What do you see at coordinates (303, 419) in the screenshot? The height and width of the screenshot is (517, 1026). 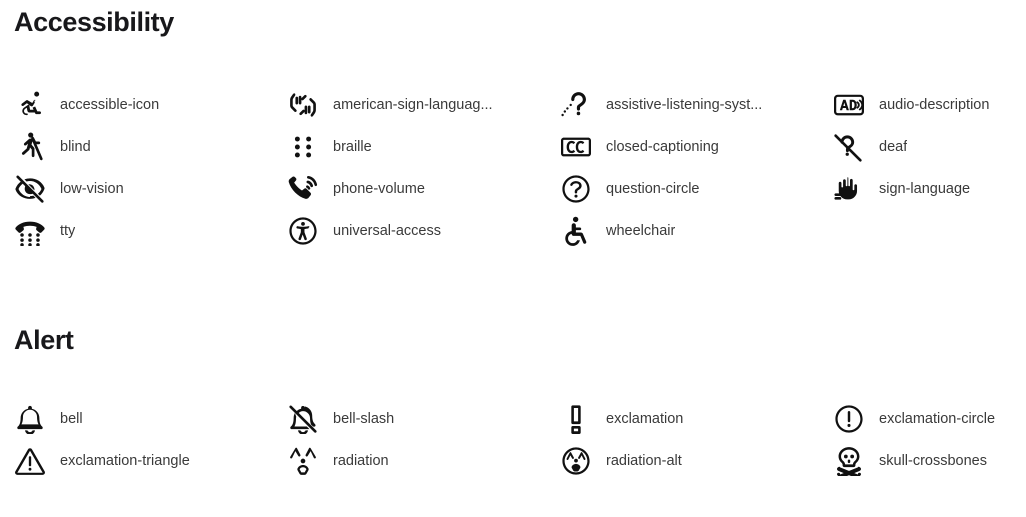 I see `bell-slash-icon` at bounding box center [303, 419].